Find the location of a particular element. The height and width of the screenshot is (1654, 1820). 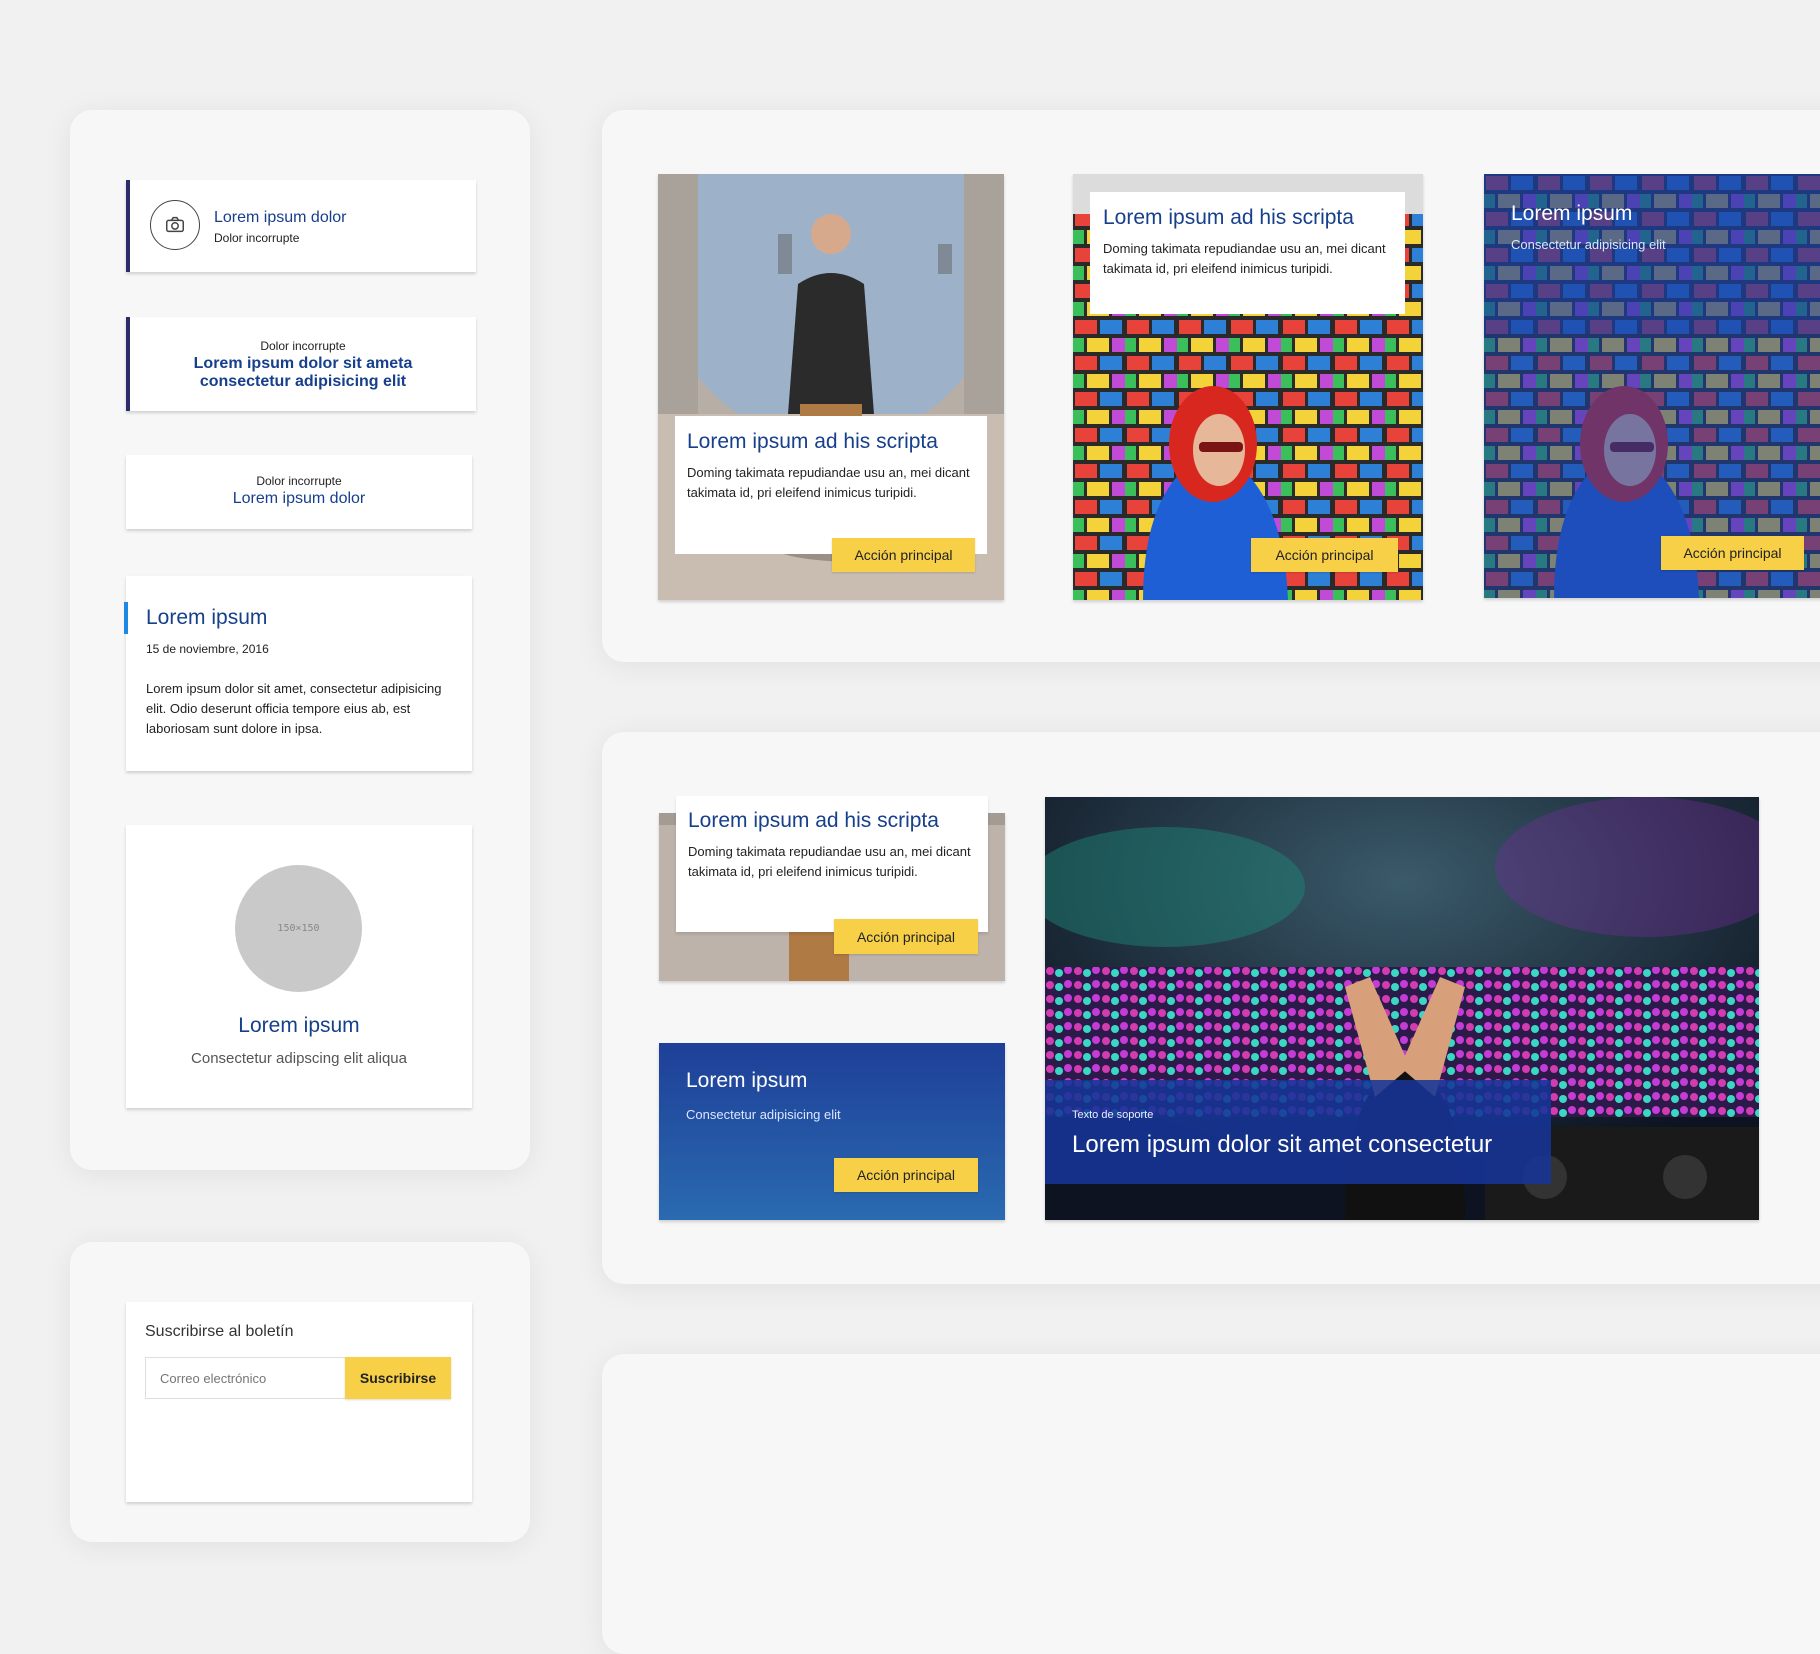

card-simple: Dolor incorrupte Lorem ipsum dolor is located at coordinates (299, 492).